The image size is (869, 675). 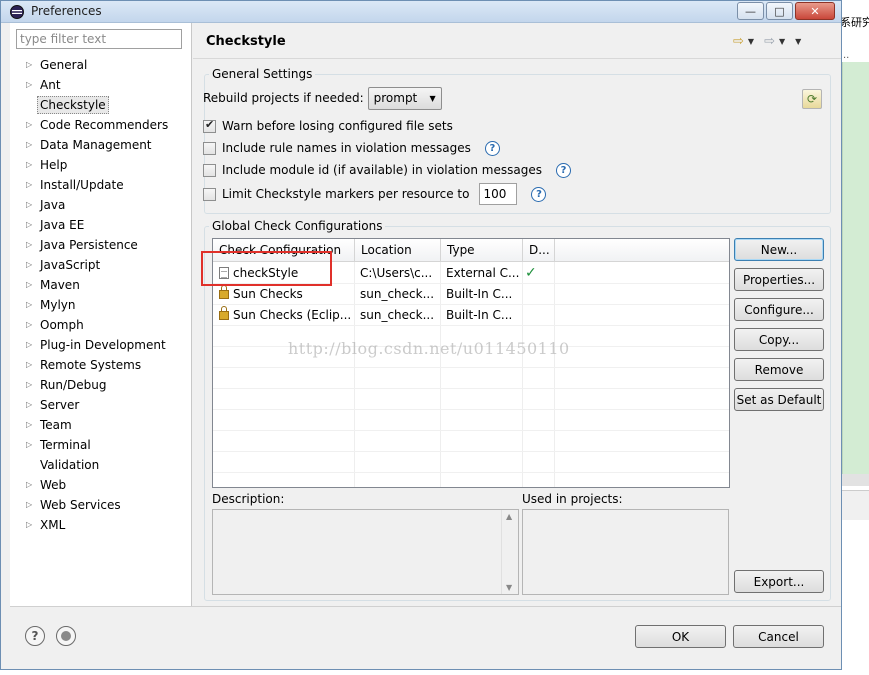 What do you see at coordinates (209, 125) in the screenshot?
I see `warn-checkbox` at bounding box center [209, 125].